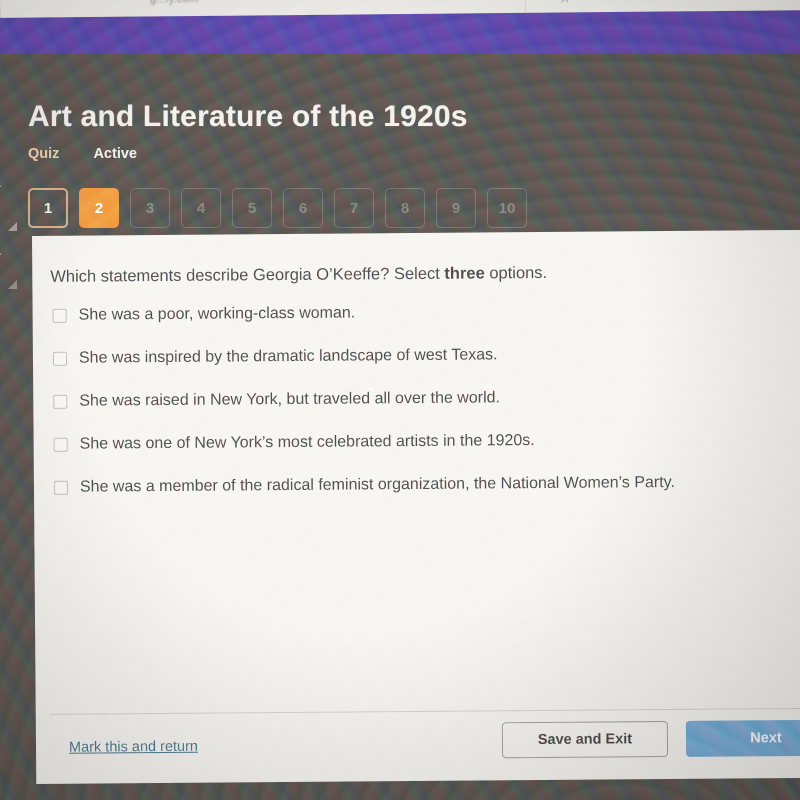  Describe the element at coordinates (133, 747) in the screenshot. I see `mark-this-and-return-link: Mark this and return` at that location.